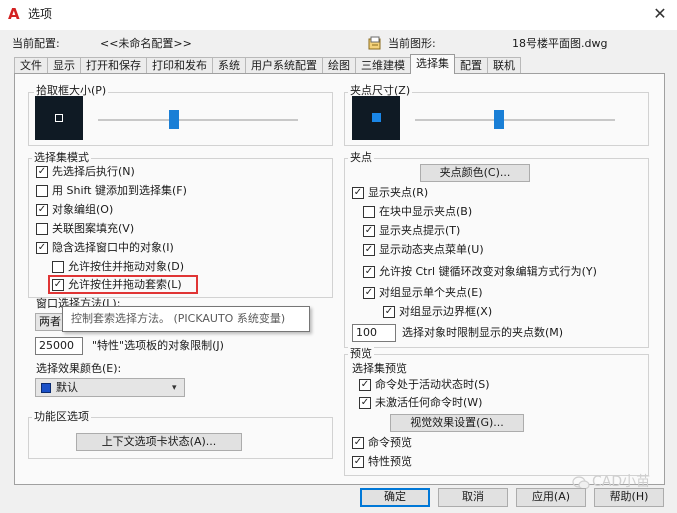 This screenshot has height=513, width=677. I want to click on label-object-grouping: 对象编组(O), so click(83, 209).